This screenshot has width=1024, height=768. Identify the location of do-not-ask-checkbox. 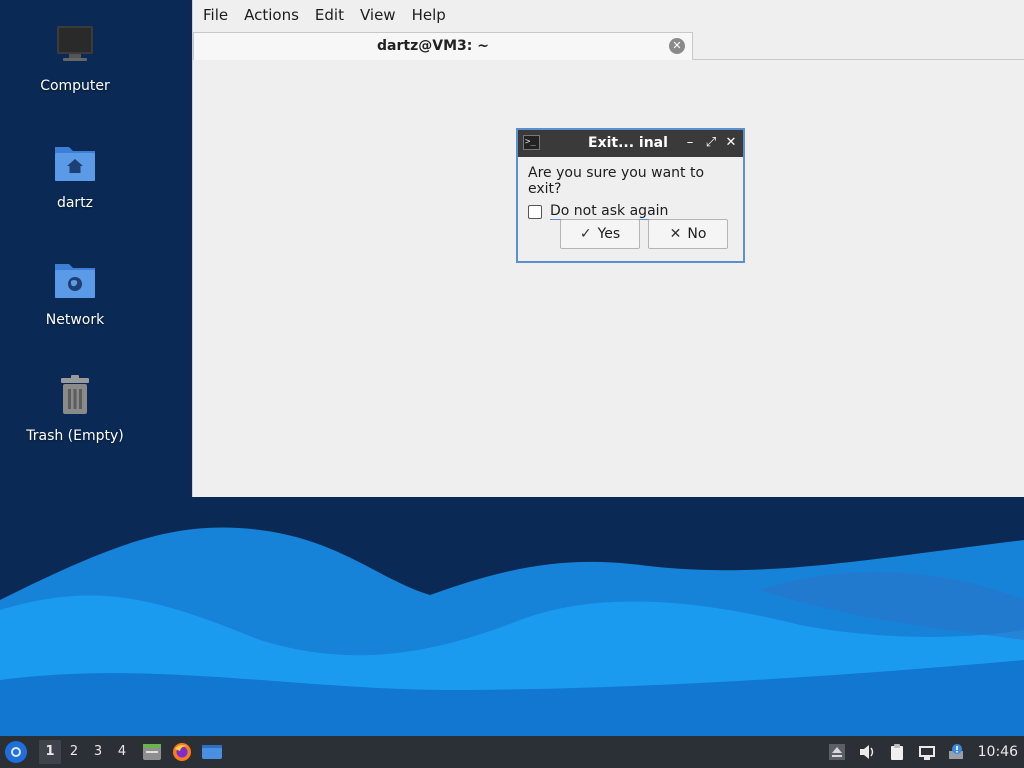
(535, 211).